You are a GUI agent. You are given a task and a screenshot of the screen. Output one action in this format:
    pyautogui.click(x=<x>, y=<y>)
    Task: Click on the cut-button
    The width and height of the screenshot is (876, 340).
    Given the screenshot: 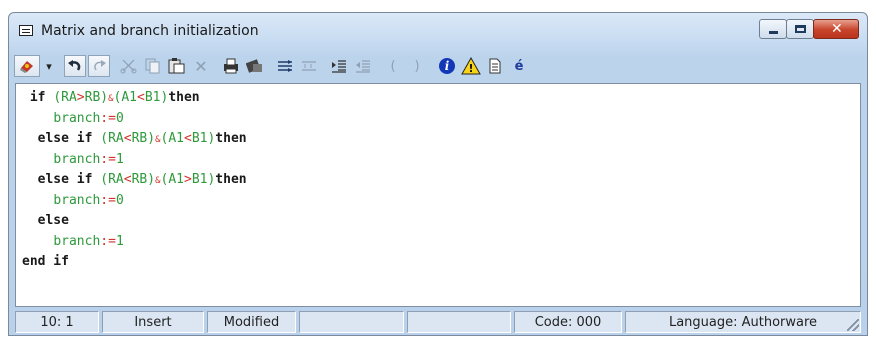 What is the action you would take?
    pyautogui.click(x=129, y=66)
    